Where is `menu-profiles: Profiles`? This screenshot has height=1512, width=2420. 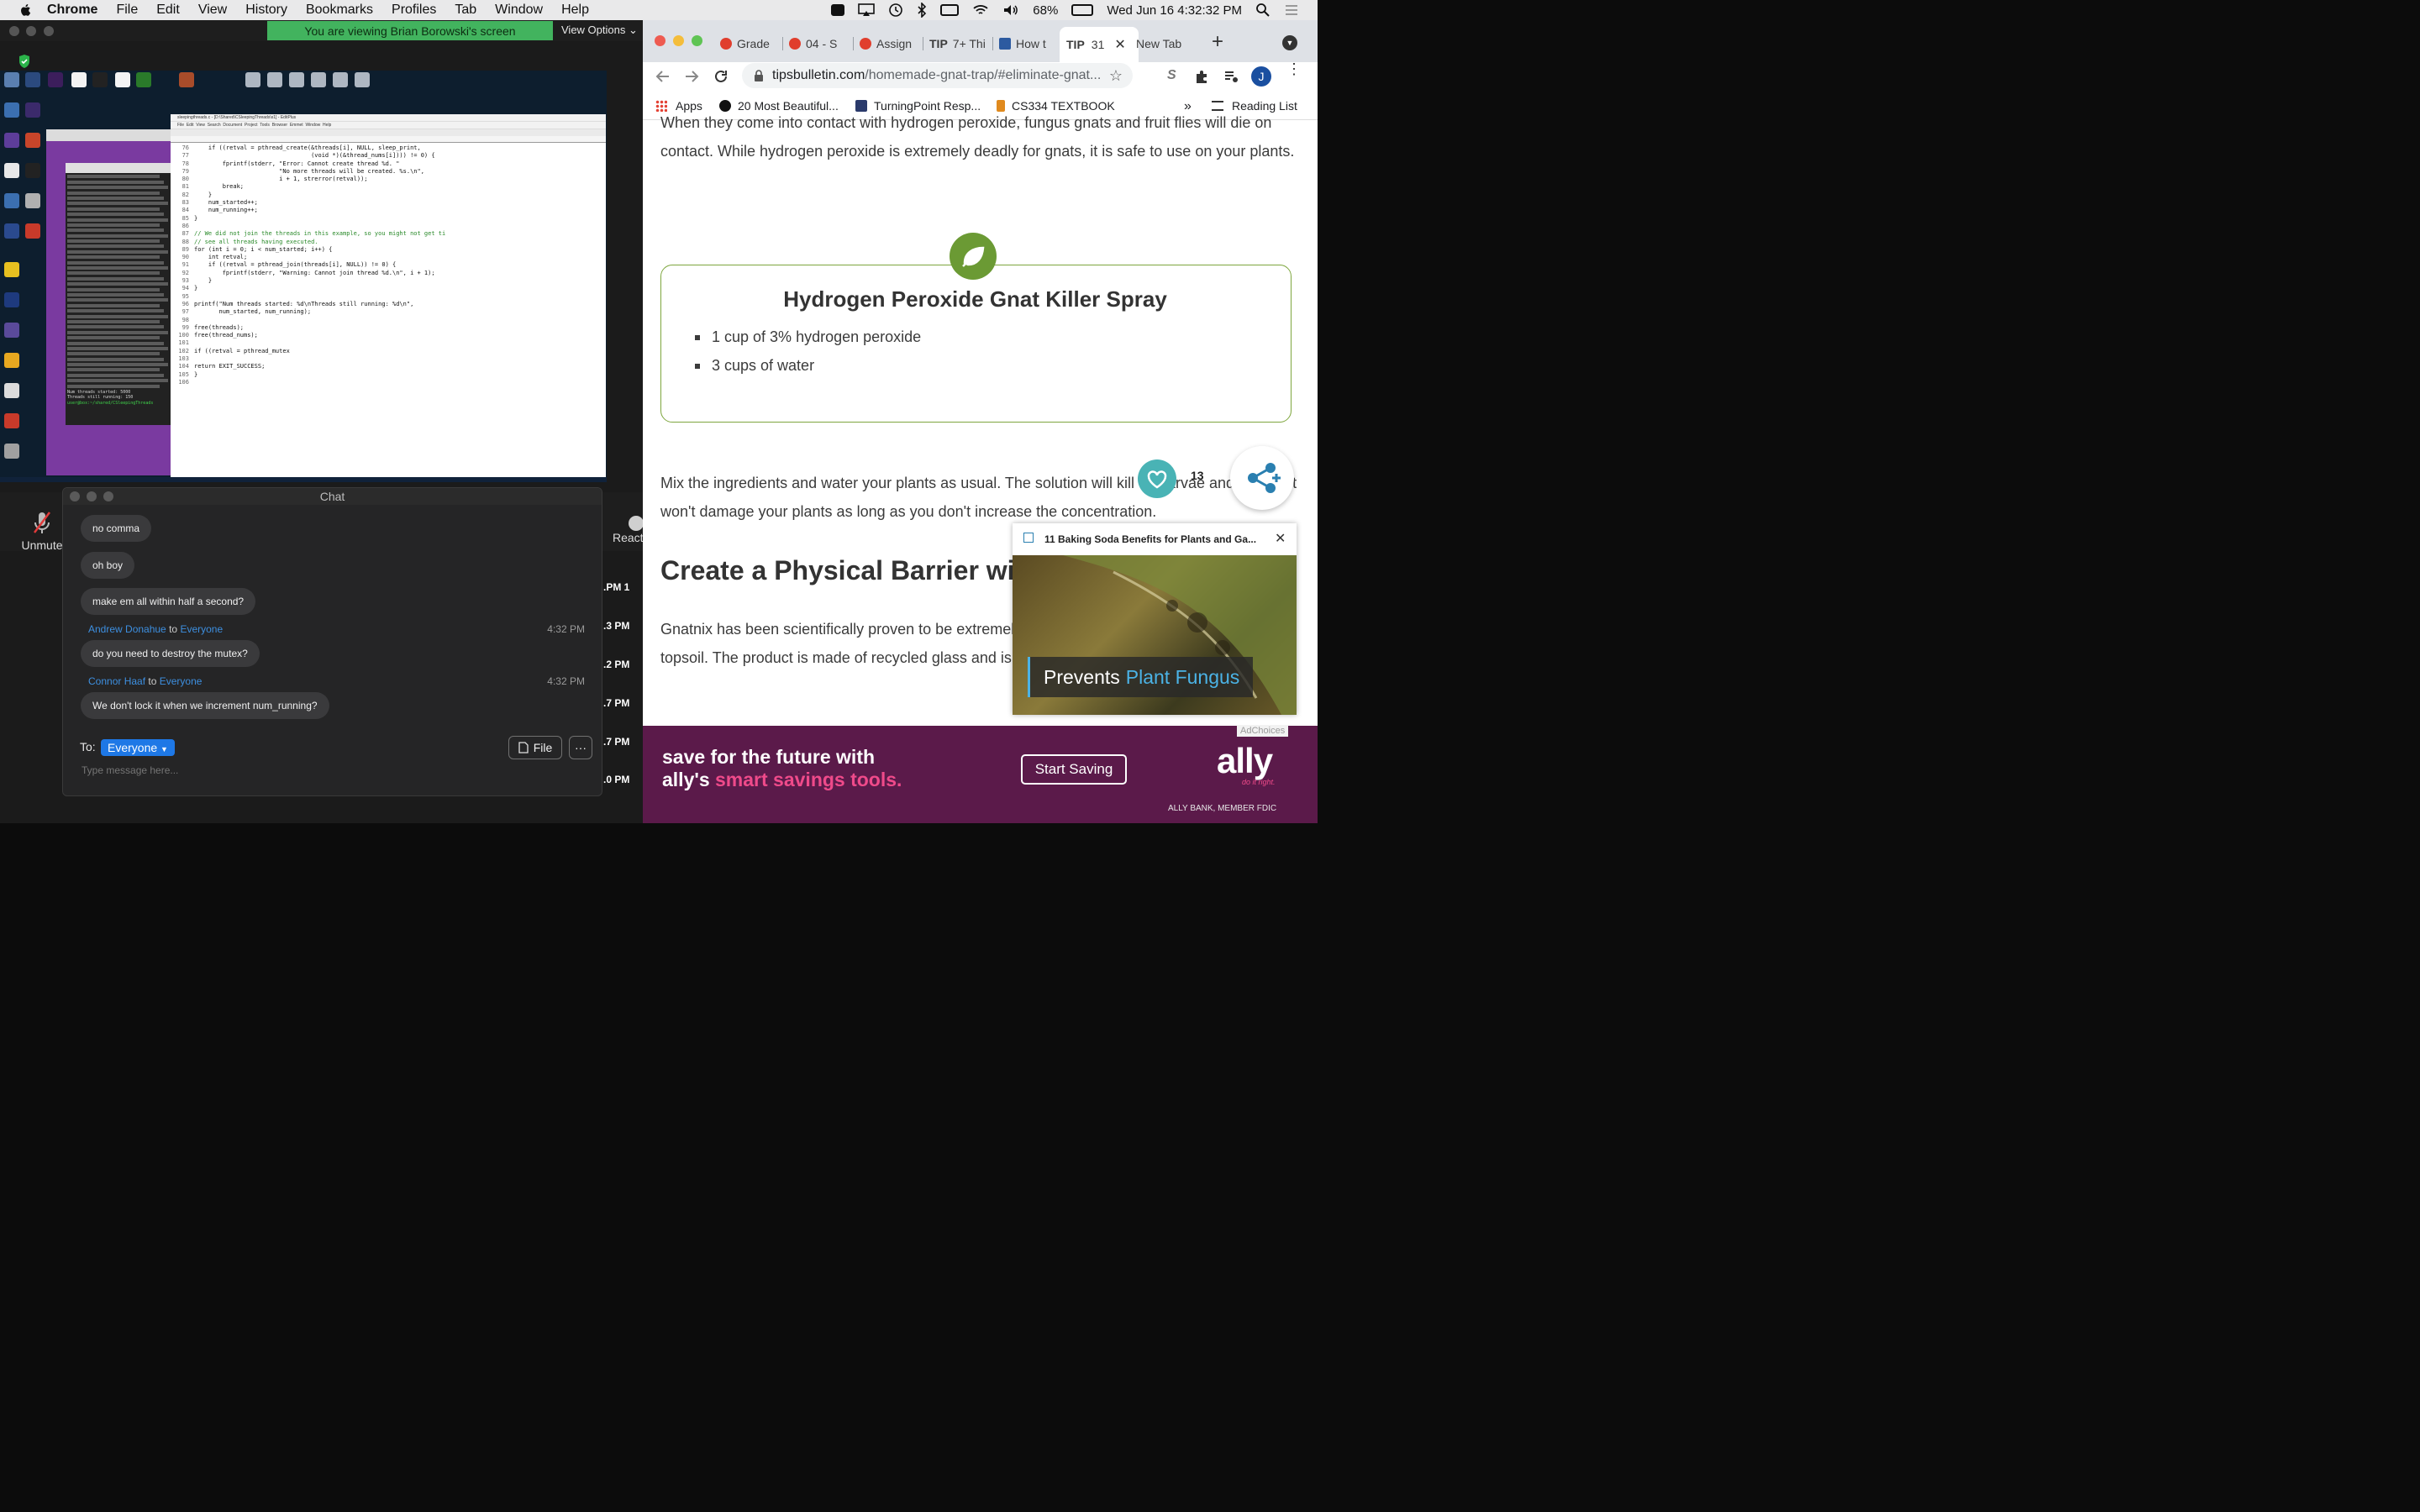 menu-profiles: Profiles is located at coordinates (414, 10).